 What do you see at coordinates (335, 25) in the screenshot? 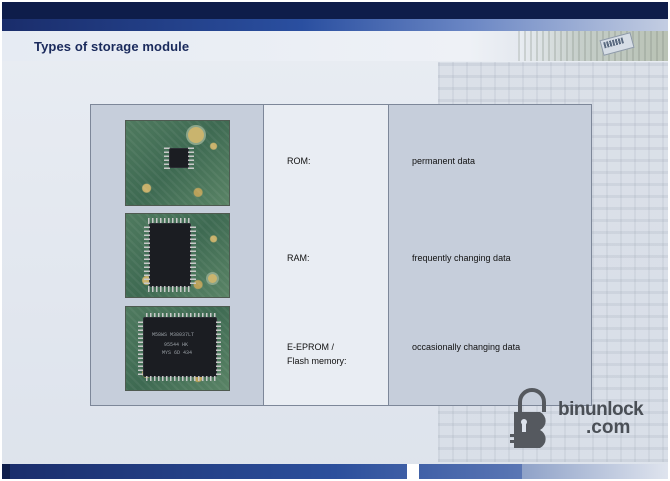
I see `top-gradient-bar` at bounding box center [335, 25].